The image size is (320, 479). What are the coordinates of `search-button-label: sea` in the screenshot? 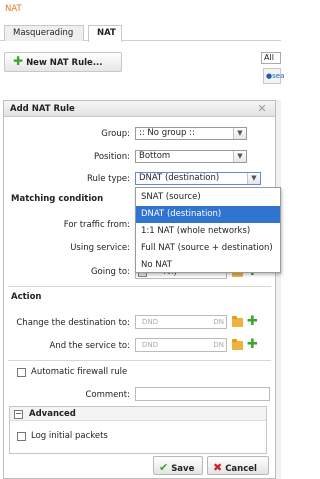 It's located at (278, 76).